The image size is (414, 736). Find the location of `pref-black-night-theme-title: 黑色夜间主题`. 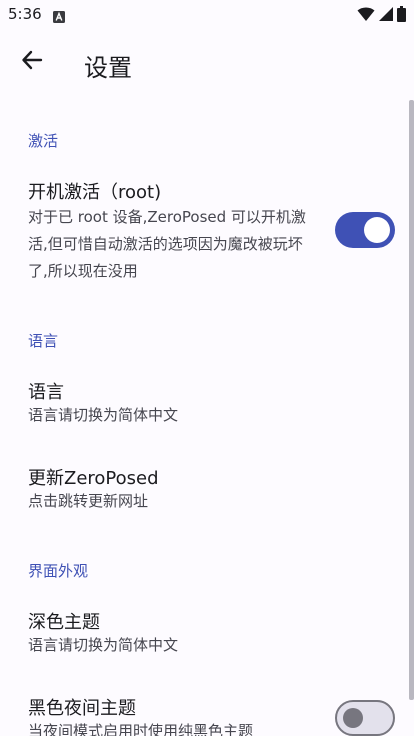

pref-black-night-theme-title: 黑色夜间主题 is located at coordinates (82, 708).